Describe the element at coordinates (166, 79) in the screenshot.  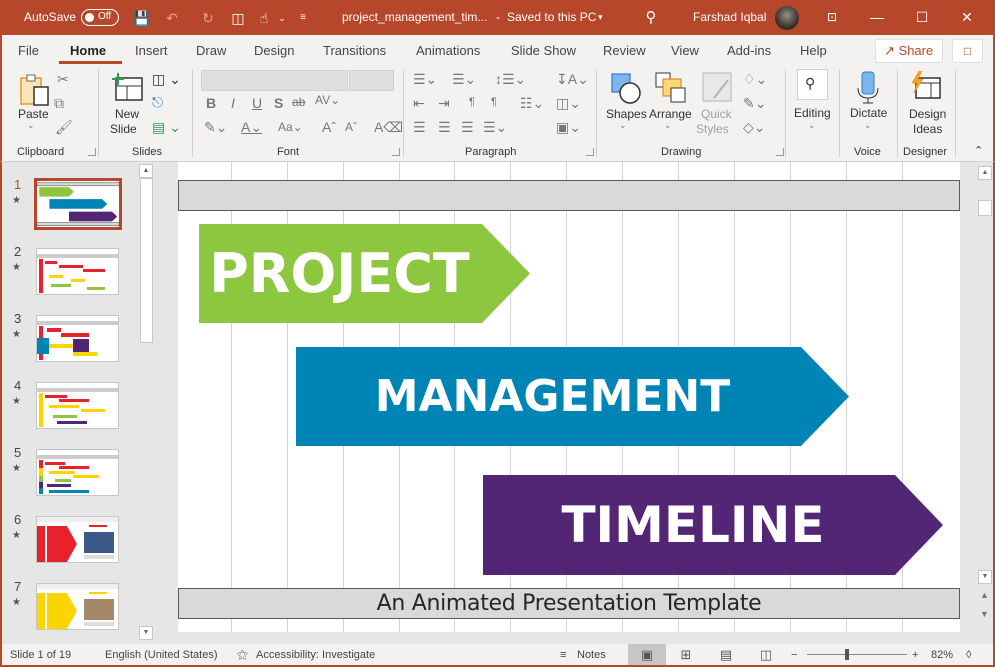
I see `layout-icon: ◫ ⌄` at that location.